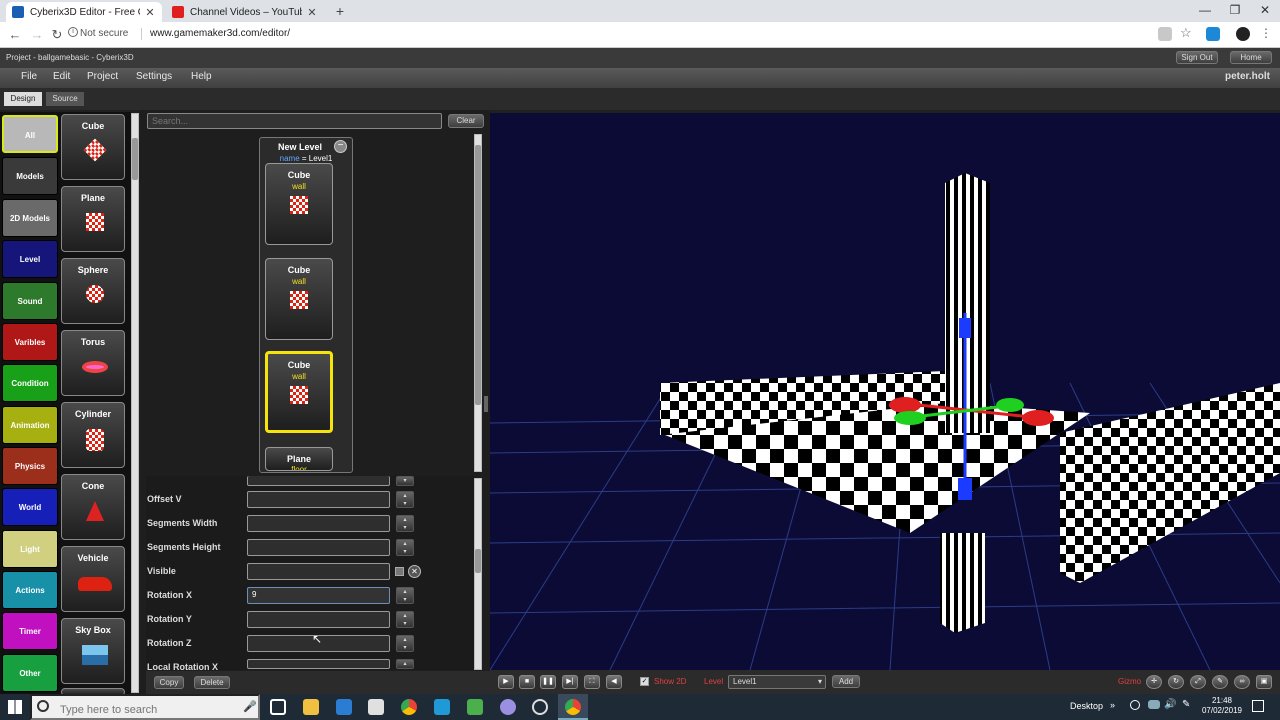 The width and height of the screenshot is (1280, 720). What do you see at coordinates (318, 523) in the screenshot?
I see `segments-width-field` at bounding box center [318, 523].